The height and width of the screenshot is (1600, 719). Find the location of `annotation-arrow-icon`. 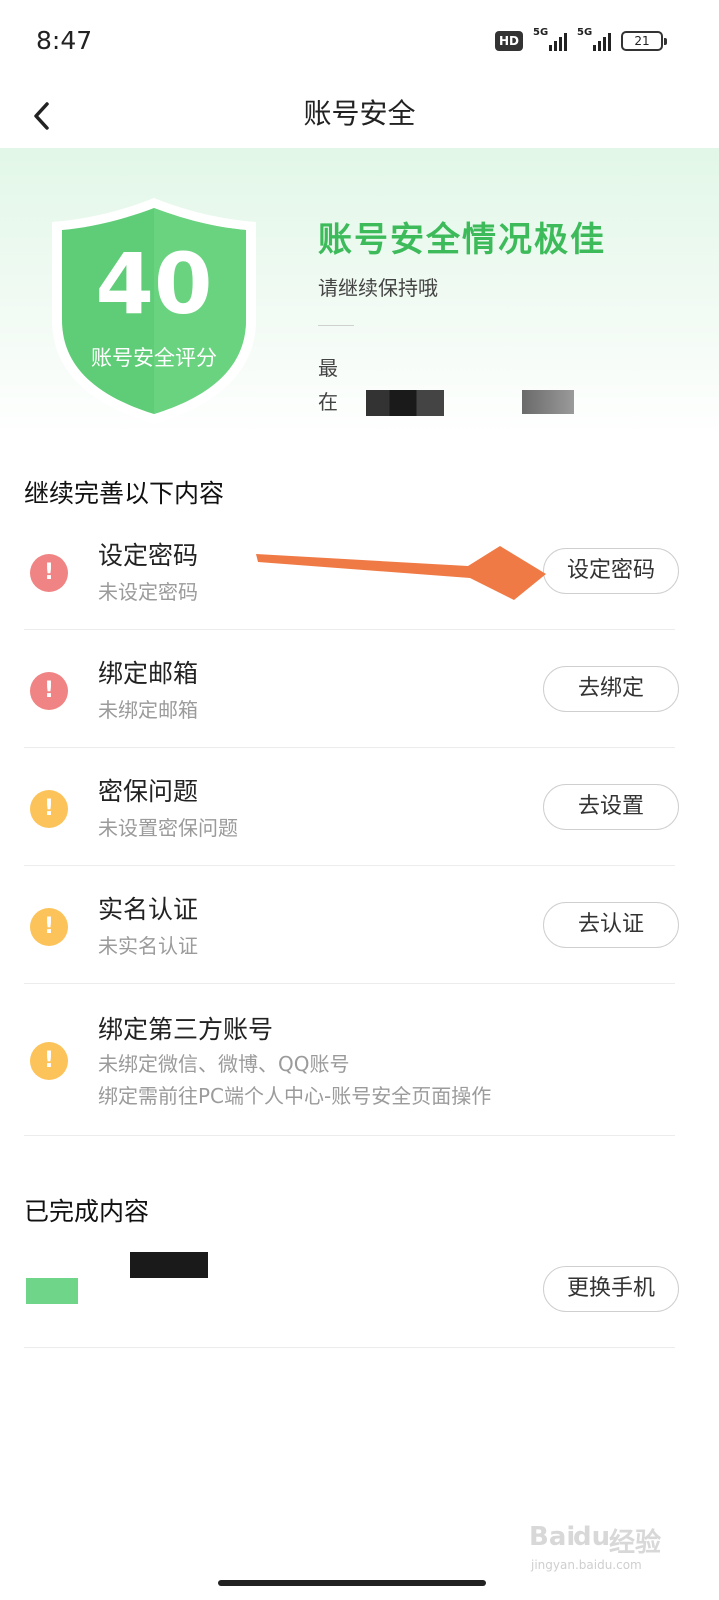

annotation-arrow-icon is located at coordinates (401, 573).